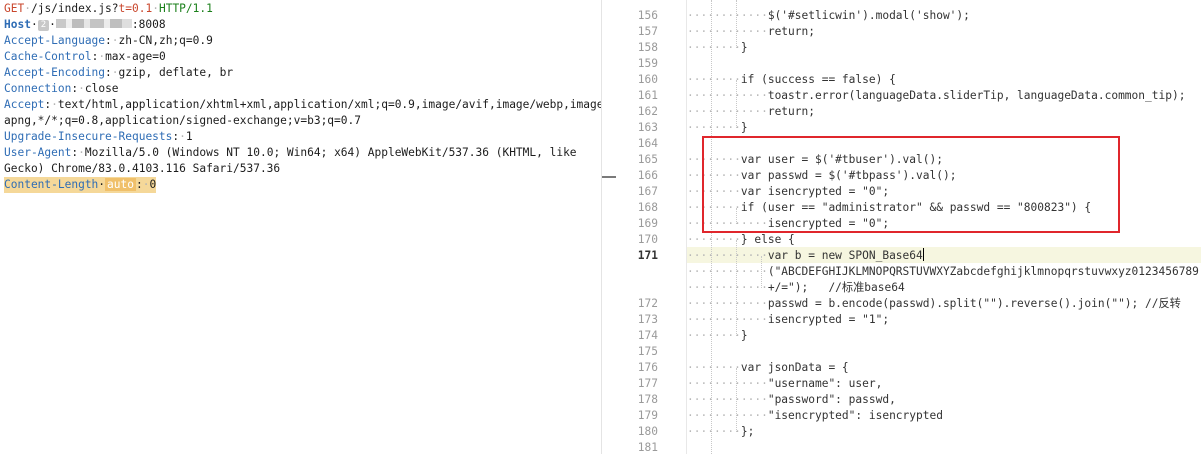  Describe the element at coordinates (815, 416) in the screenshot. I see `code-line: ············"isencrypted": isencrypted` at that location.